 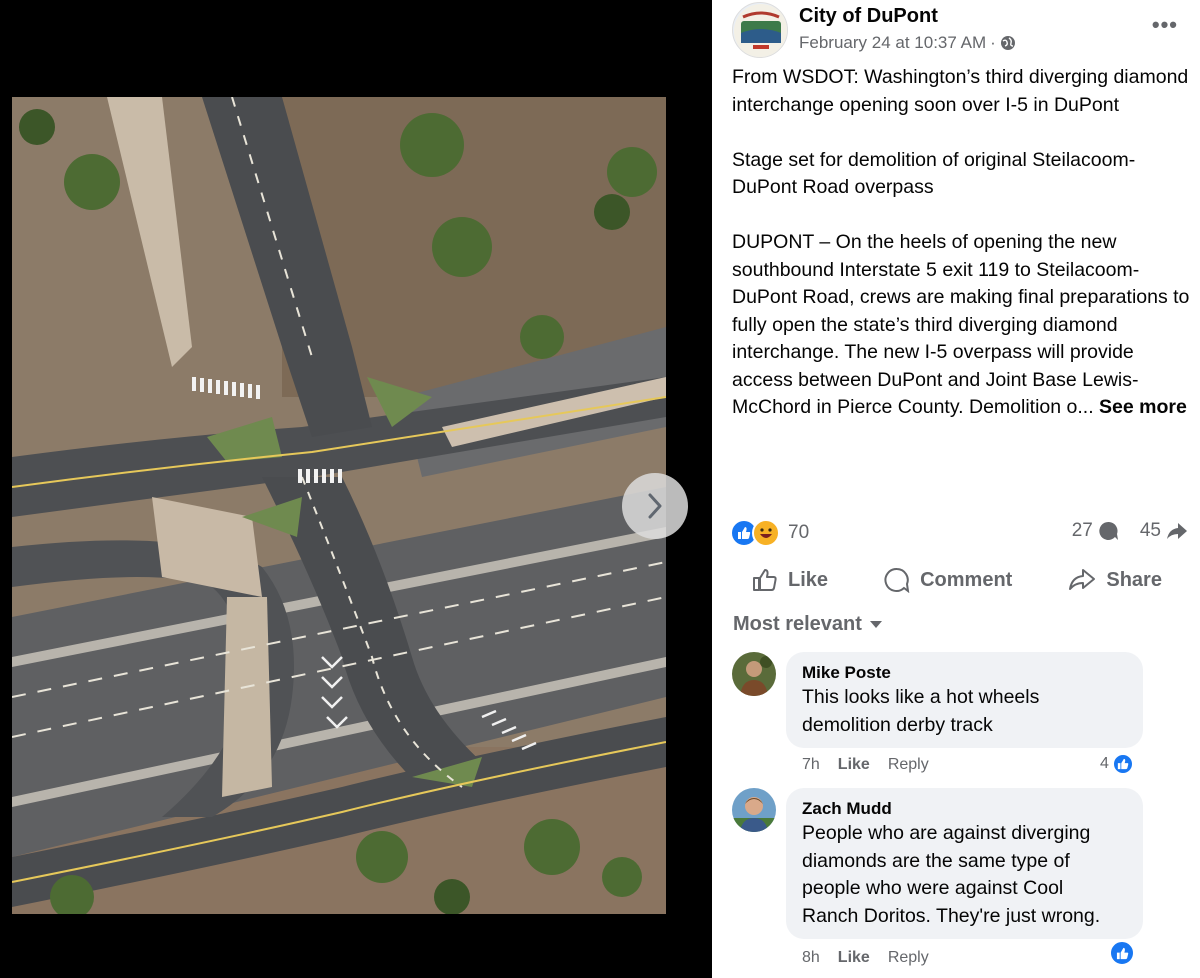 I want to click on comment-button: Comment, so click(x=948, y=580).